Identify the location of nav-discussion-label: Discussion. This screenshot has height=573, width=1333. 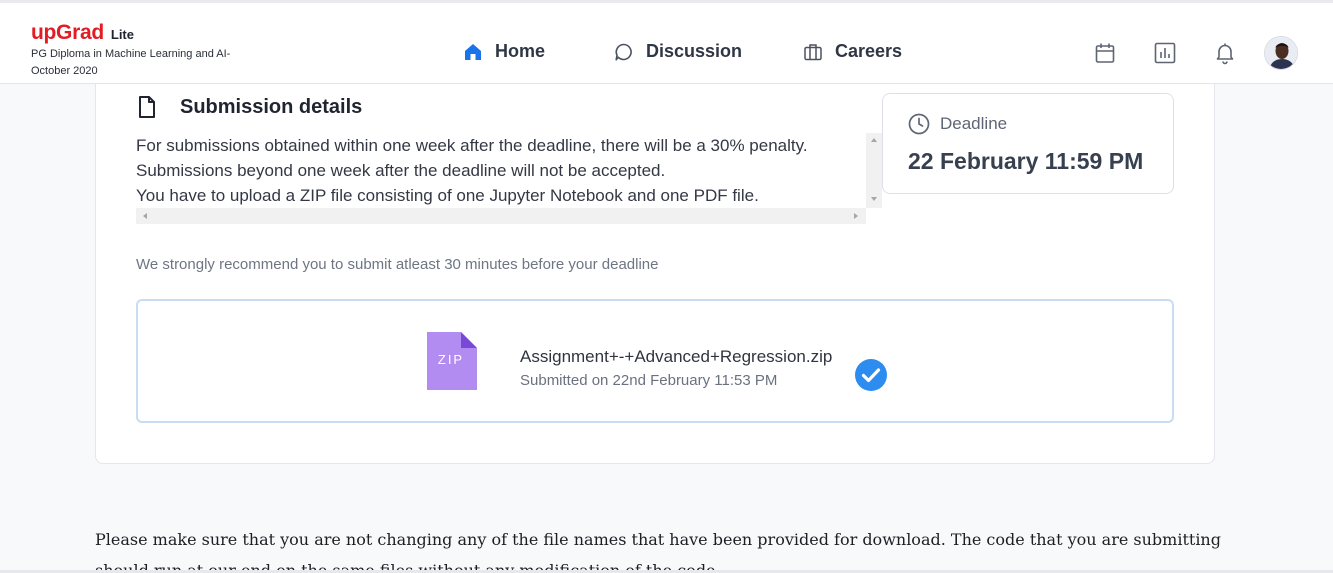
(694, 51).